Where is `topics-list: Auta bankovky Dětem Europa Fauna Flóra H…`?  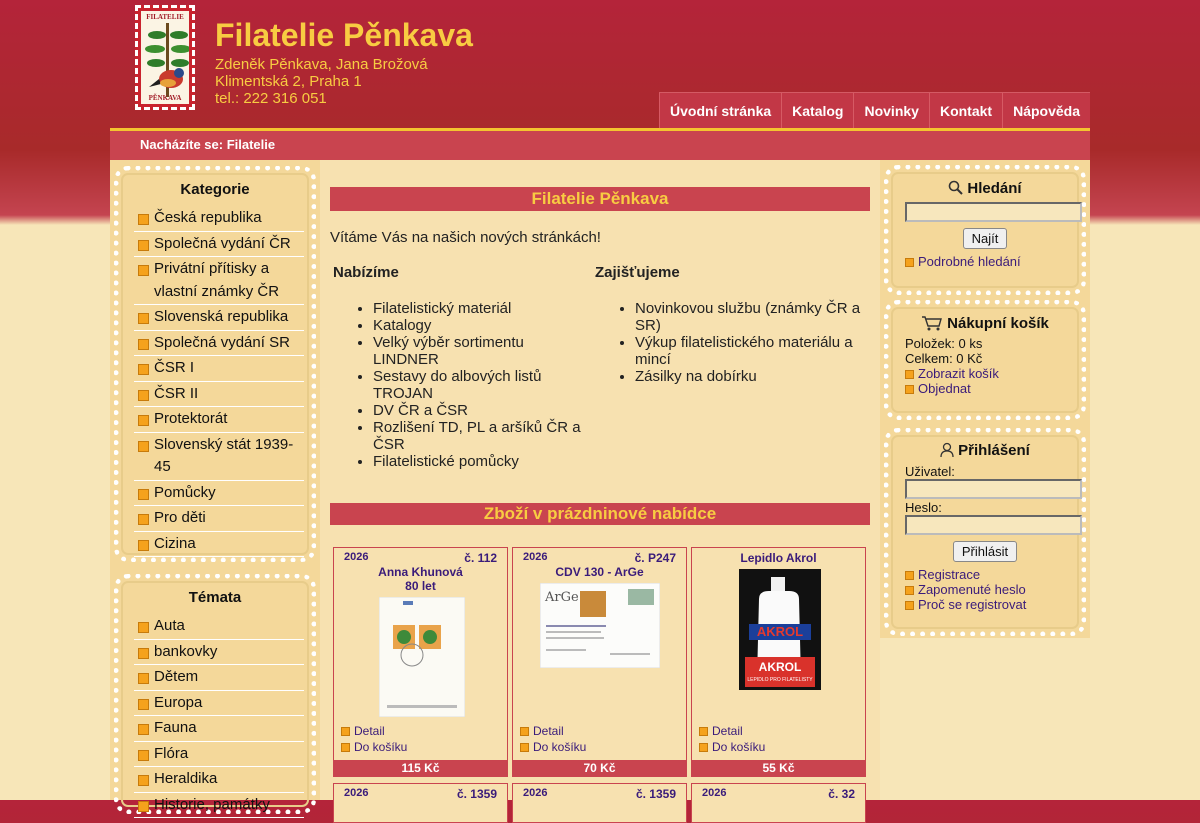 topics-list: Auta bankovky Dětem Europa Fauna Flóra H… is located at coordinates (219, 716).